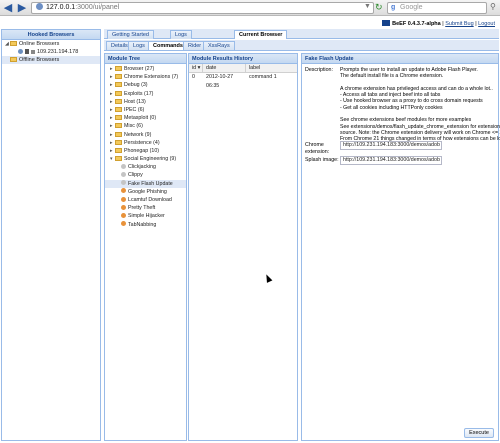 Image resolution: width=500 pixels, height=443 pixels. What do you see at coordinates (168, 45) in the screenshot?
I see `tab-commands: Commands` at bounding box center [168, 45].